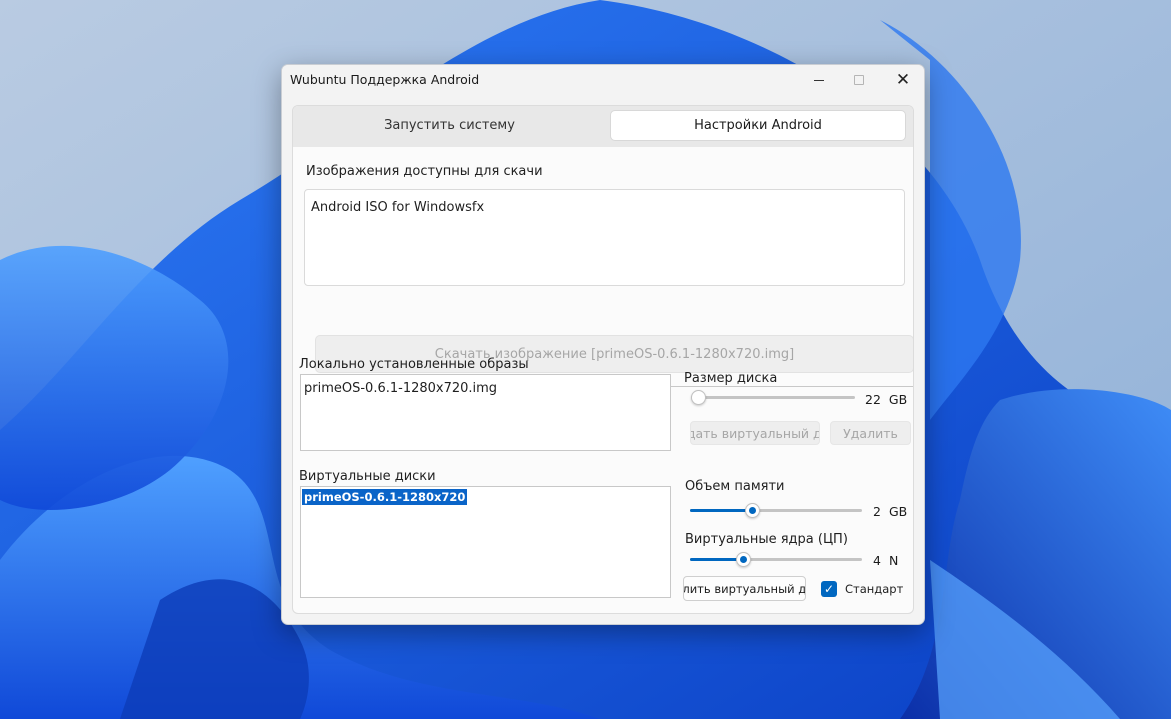 This screenshot has height=719, width=1171. Describe the element at coordinates (870, 433) in the screenshot. I see `delete-button: Удалить` at that location.